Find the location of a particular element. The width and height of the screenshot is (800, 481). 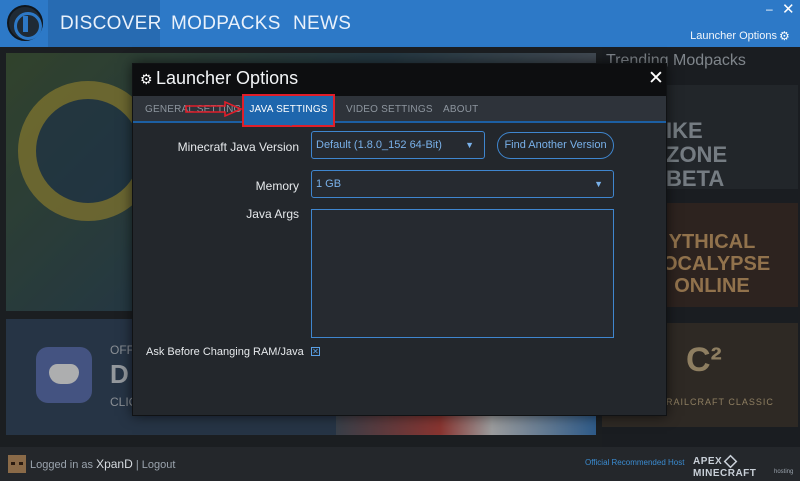

dialog-close-button: ✕ is located at coordinates (656, 78).